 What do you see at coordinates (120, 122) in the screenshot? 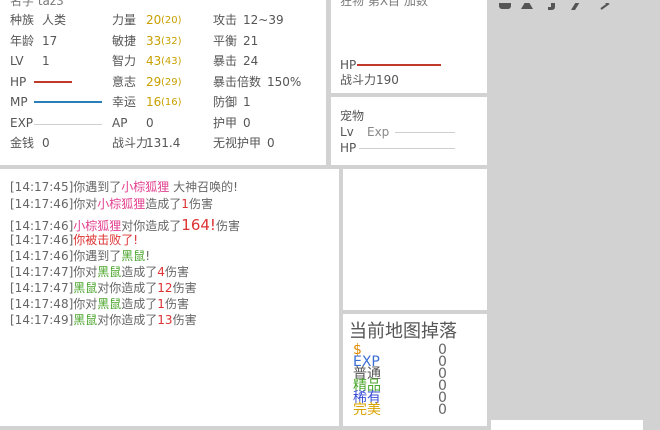
I see `attr-label: AP` at bounding box center [120, 122].